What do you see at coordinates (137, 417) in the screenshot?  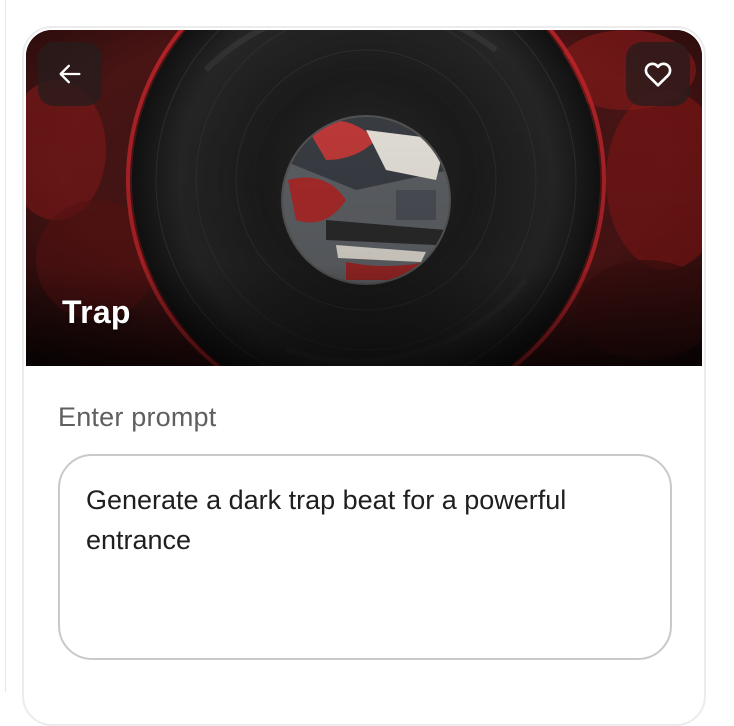 I see `prompt-label: Enter prompt` at bounding box center [137, 417].